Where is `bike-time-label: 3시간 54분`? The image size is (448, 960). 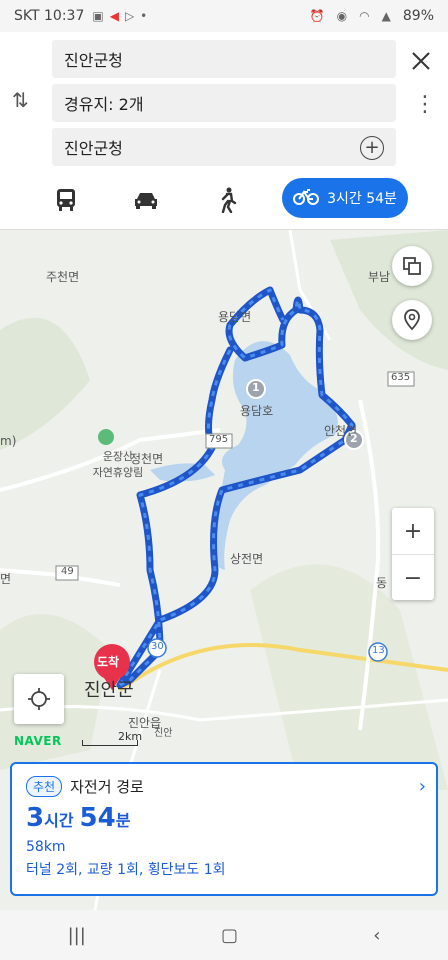
bike-time-label: 3시간 54분 is located at coordinates (362, 199).